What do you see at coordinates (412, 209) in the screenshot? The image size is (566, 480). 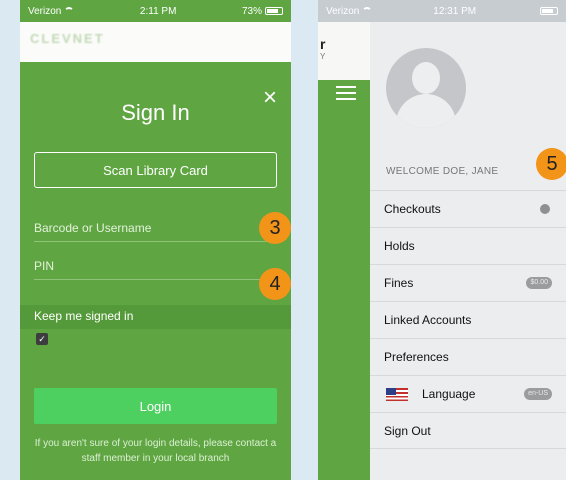 I see `menu-item-label: Checkouts` at bounding box center [412, 209].